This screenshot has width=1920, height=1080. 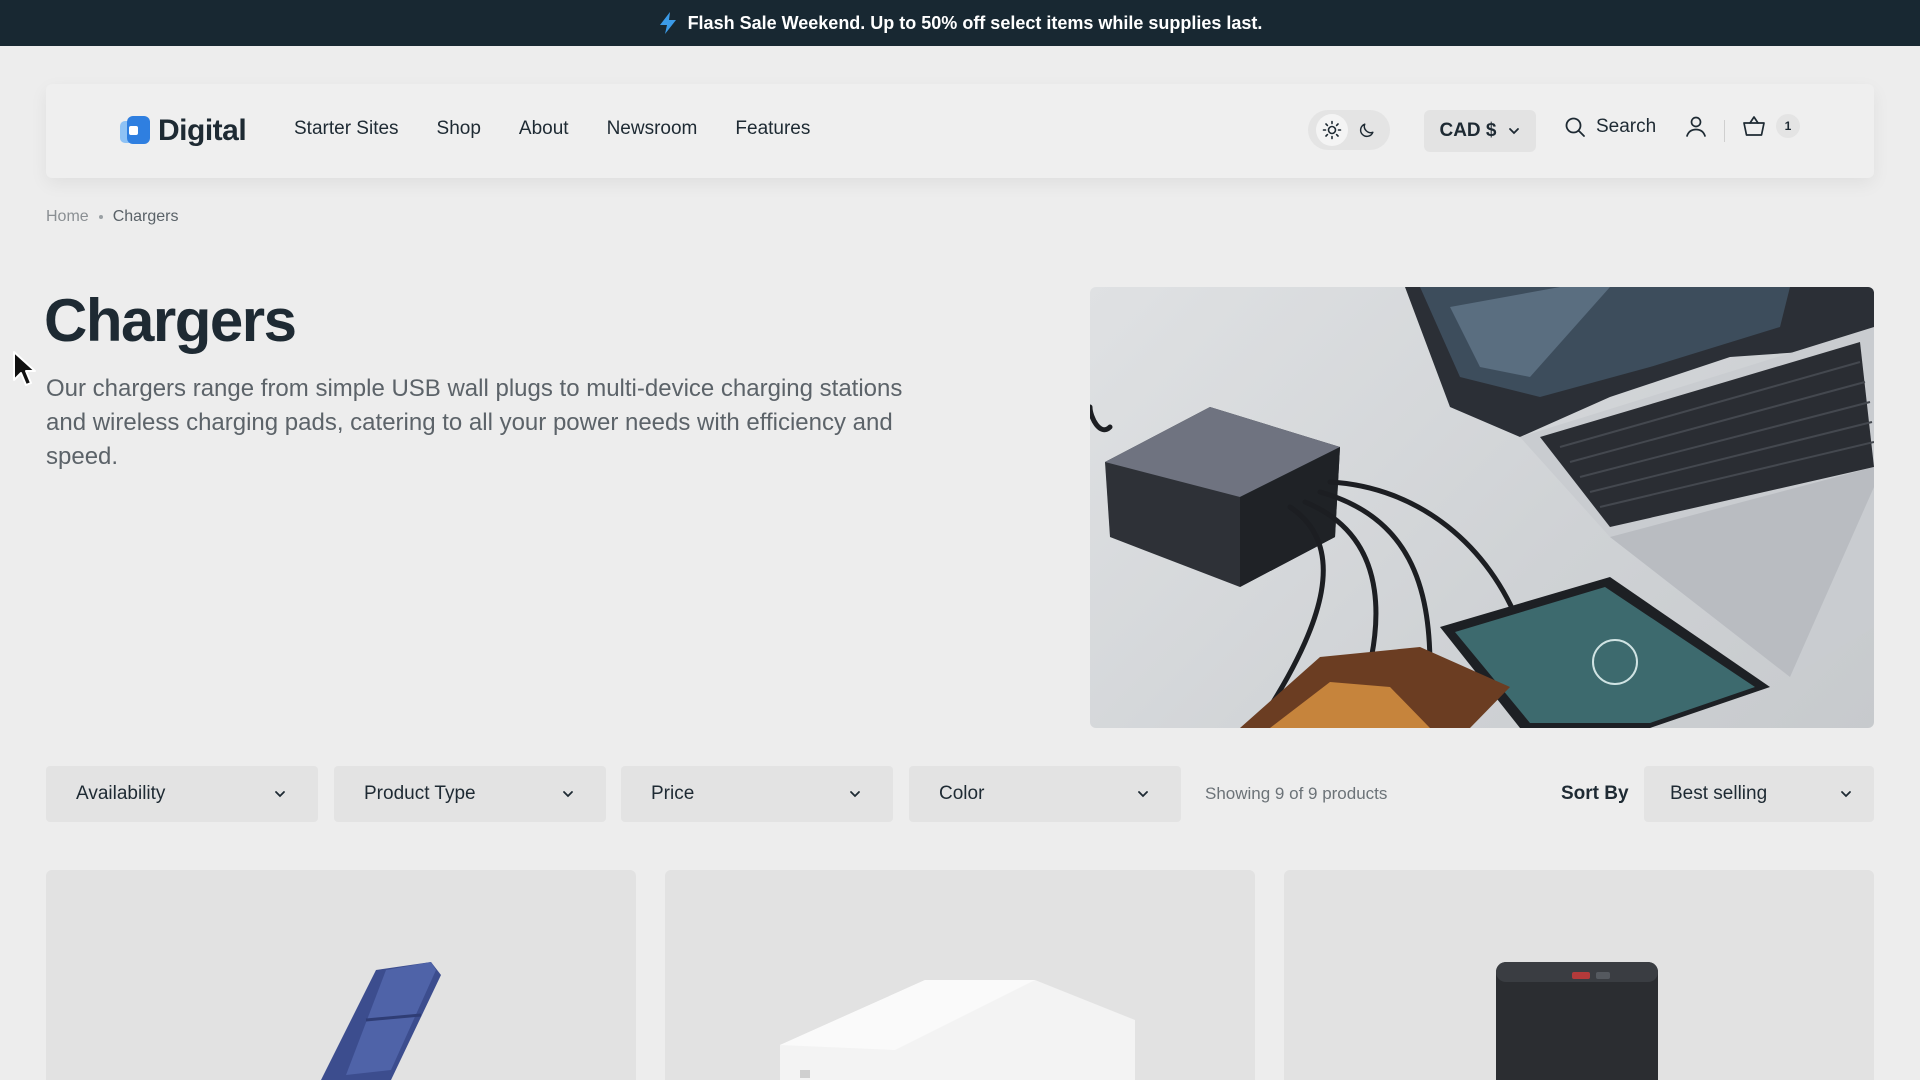 I want to click on header-divider, so click(x=1724, y=131).